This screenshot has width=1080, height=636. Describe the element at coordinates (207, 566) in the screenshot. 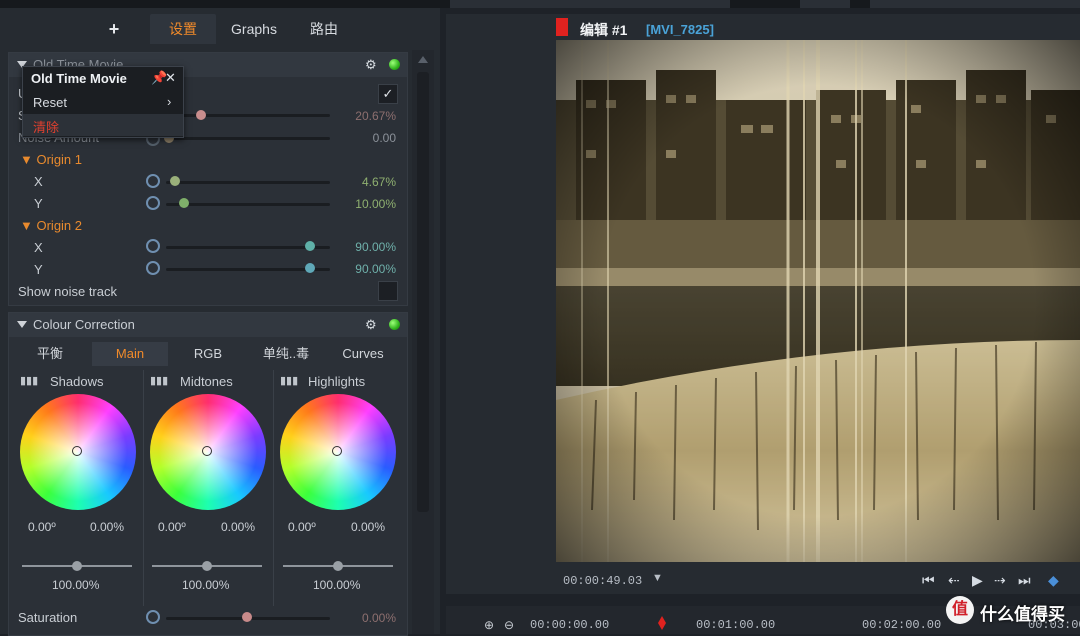

I see `midtones-level-knob` at that location.